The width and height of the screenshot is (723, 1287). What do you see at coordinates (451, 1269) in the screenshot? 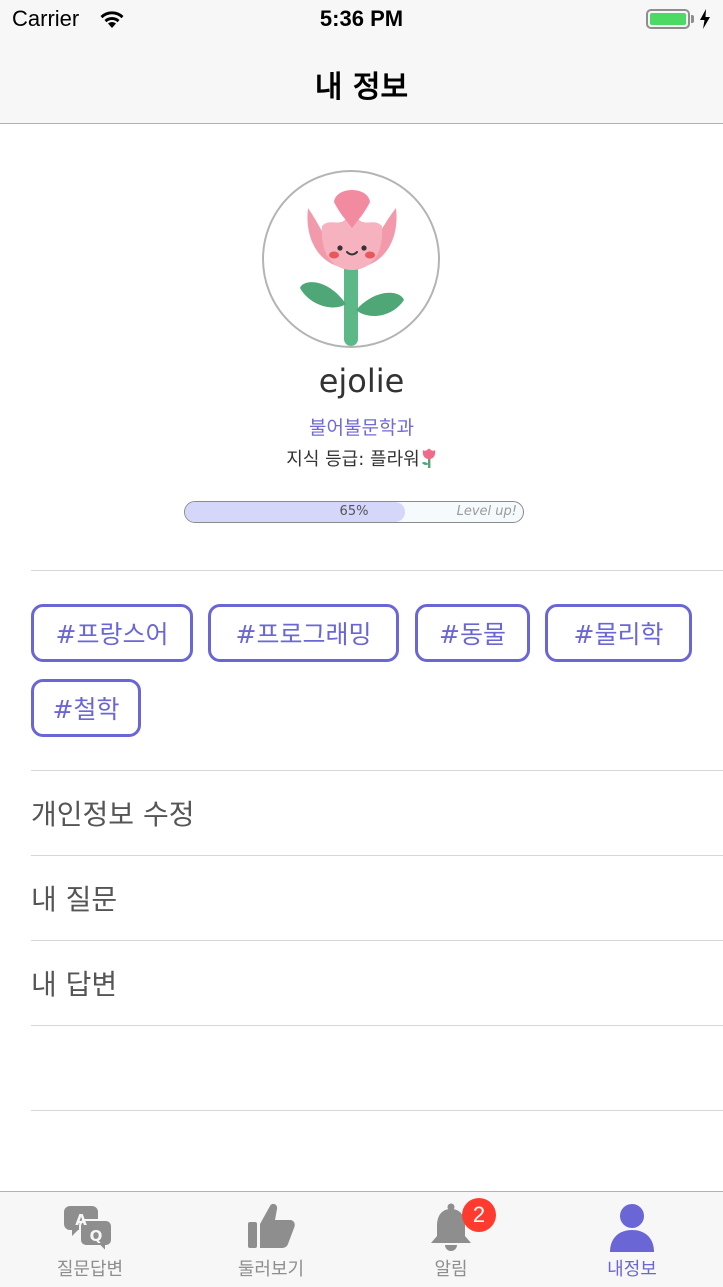
I see `tab-notifications-label: 알림` at bounding box center [451, 1269].